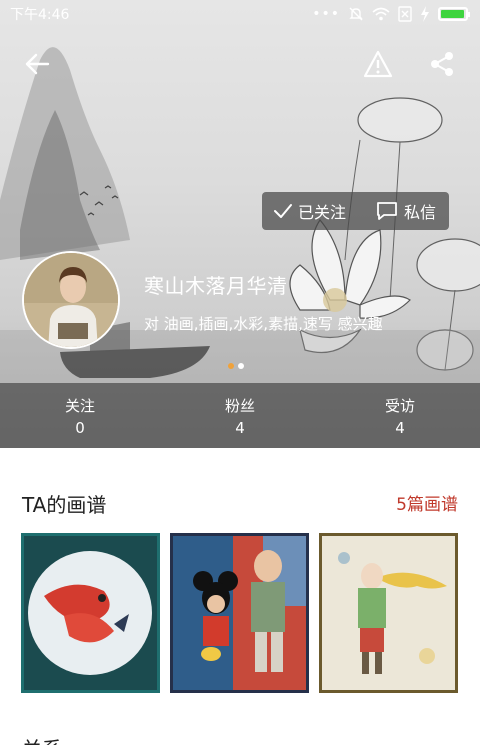  I want to click on follow-label: 已关注, so click(322, 212).